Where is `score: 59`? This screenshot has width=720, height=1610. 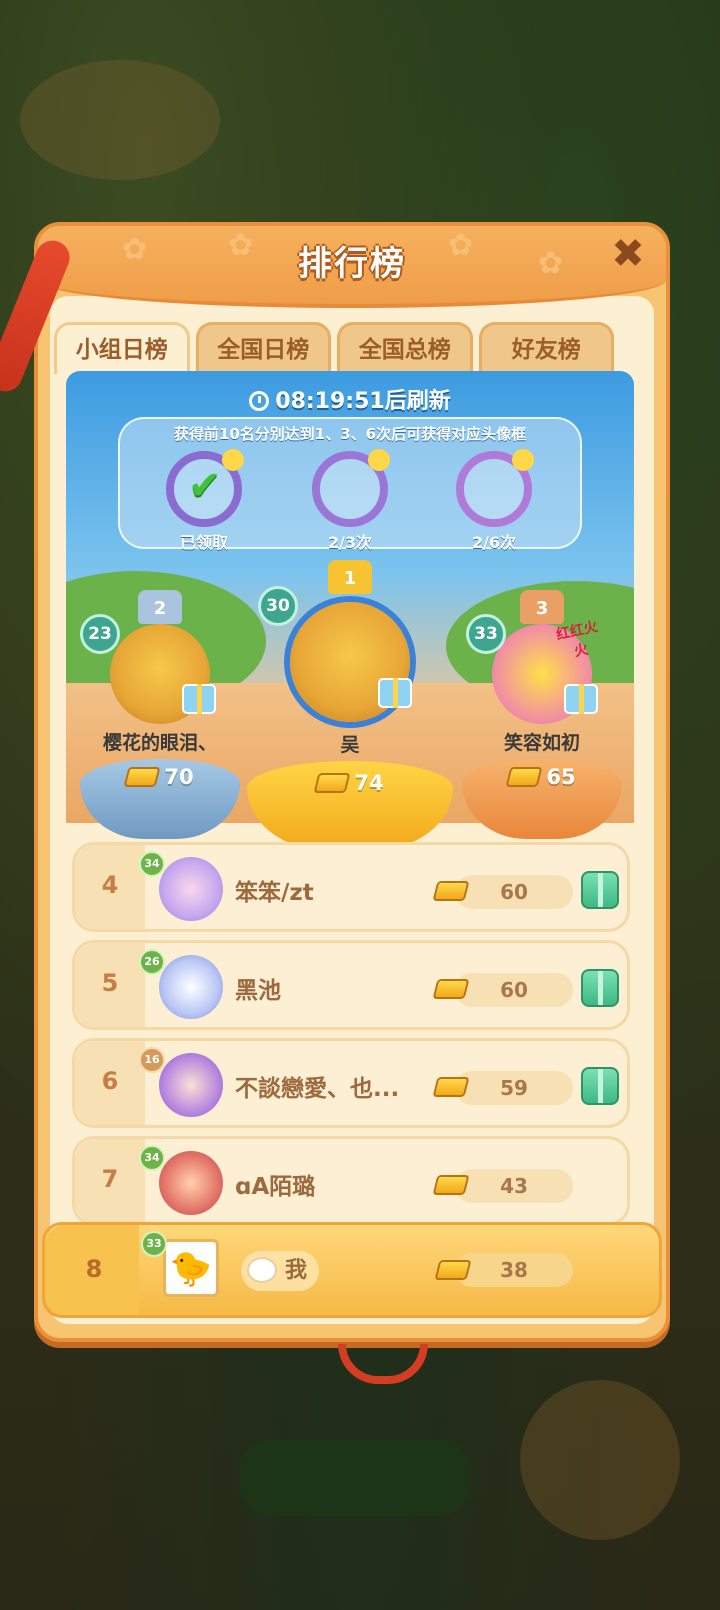 score: 59 is located at coordinates (514, 1088).